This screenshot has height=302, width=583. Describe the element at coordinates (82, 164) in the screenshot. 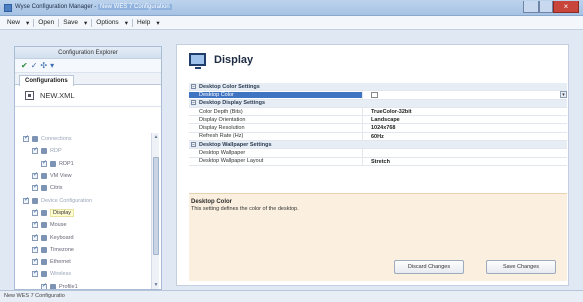

I see `tree-item: RDP1` at that location.